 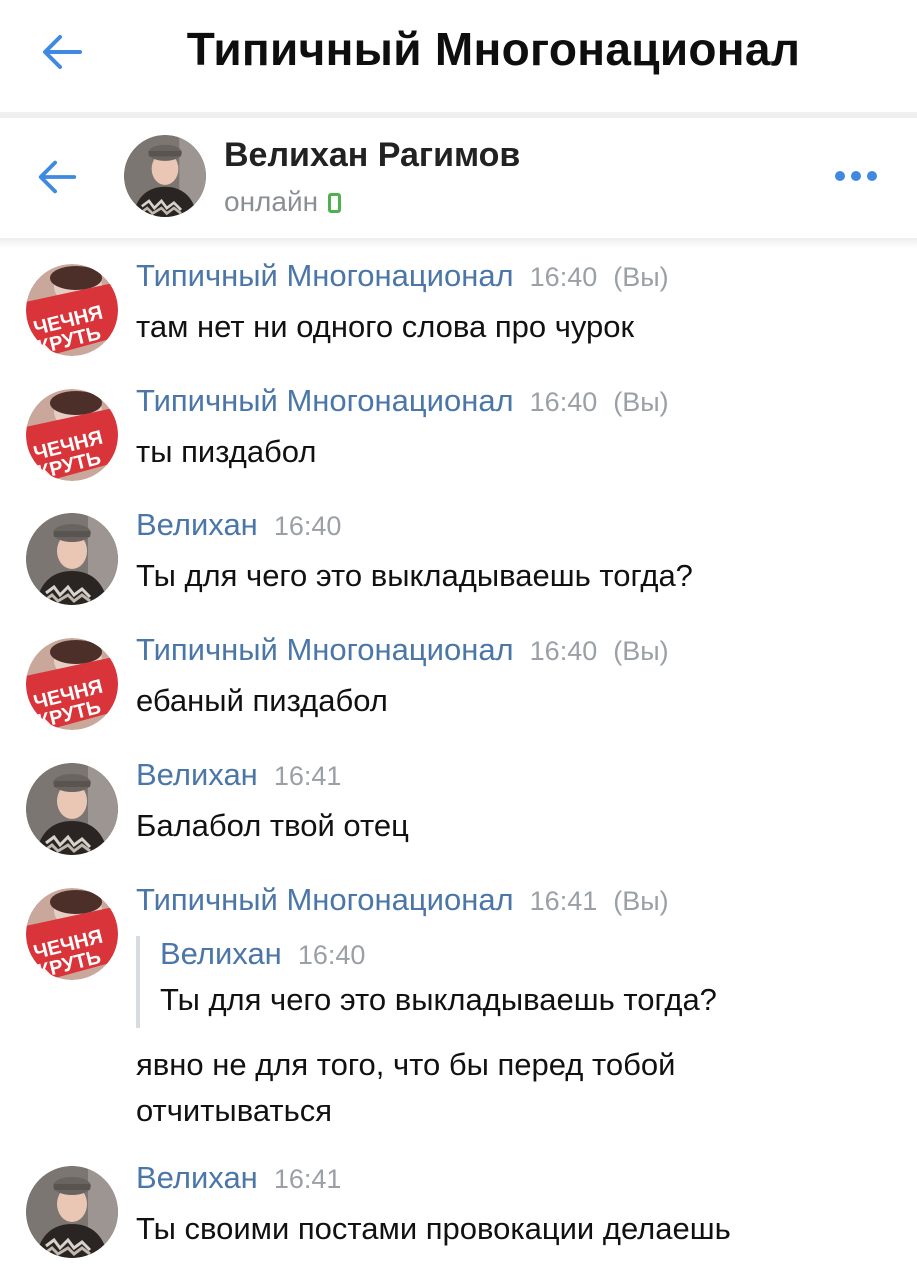 I want to click on message-text: Балабол твой отец, so click(x=272, y=825).